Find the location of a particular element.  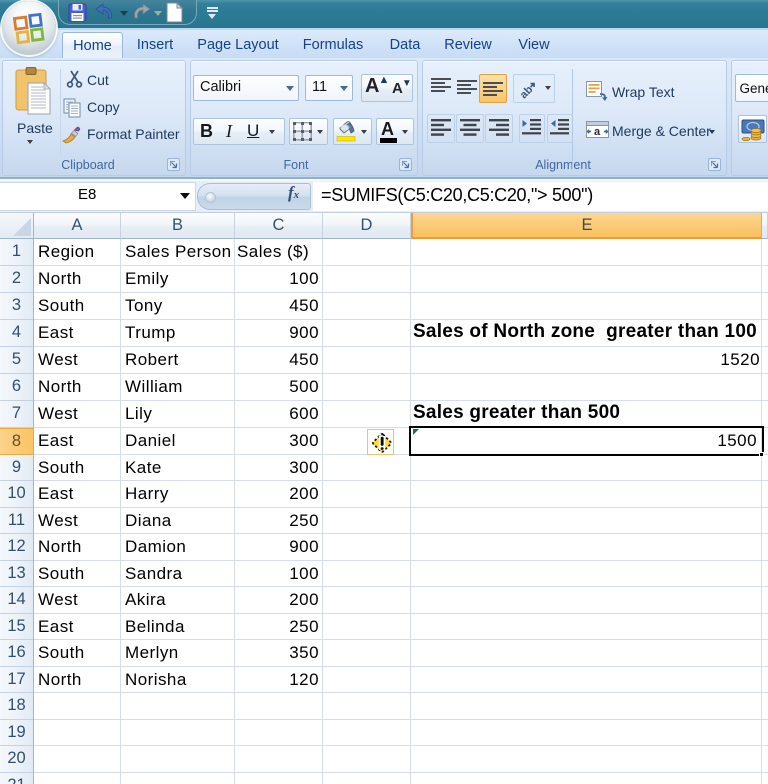

svg-text: a is located at coordinates (597, 132).